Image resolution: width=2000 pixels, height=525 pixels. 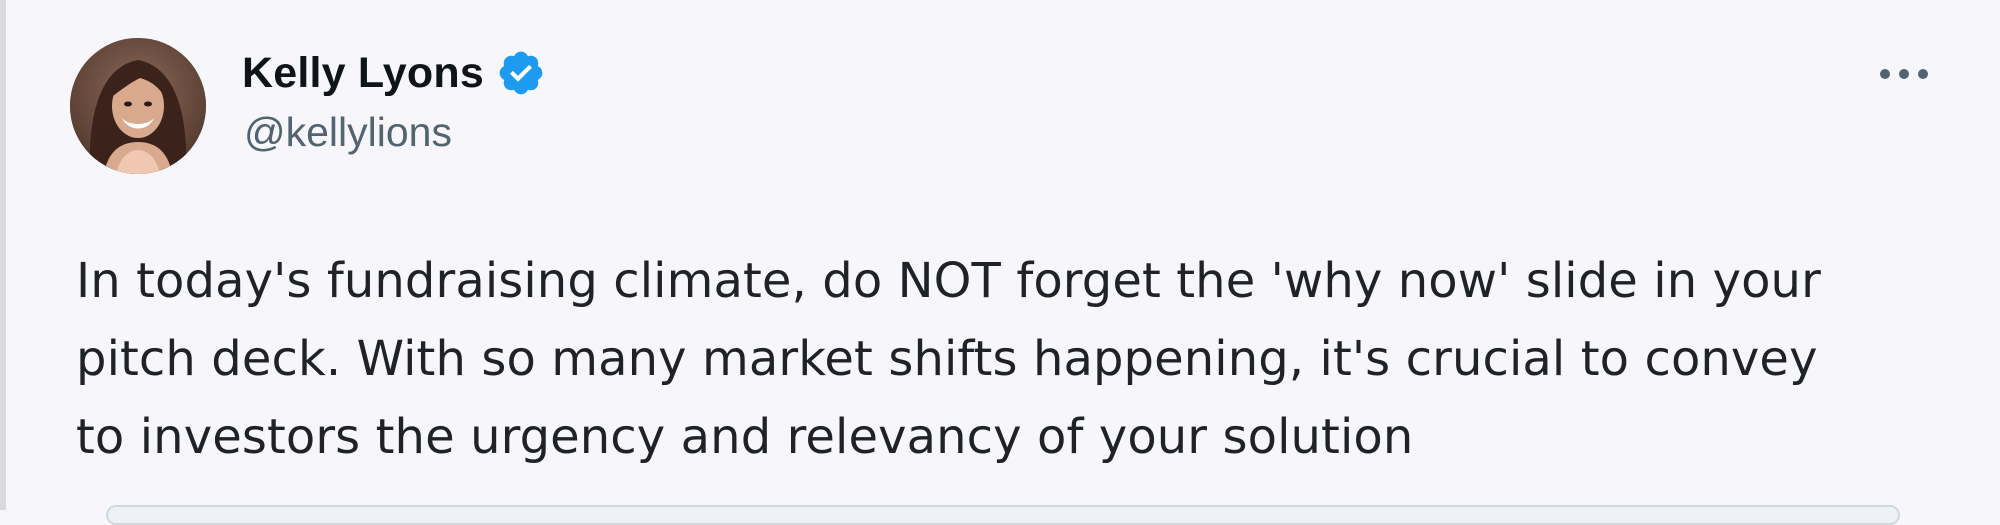 What do you see at coordinates (1003, 515) in the screenshot?
I see `media-card-top-edge` at bounding box center [1003, 515].